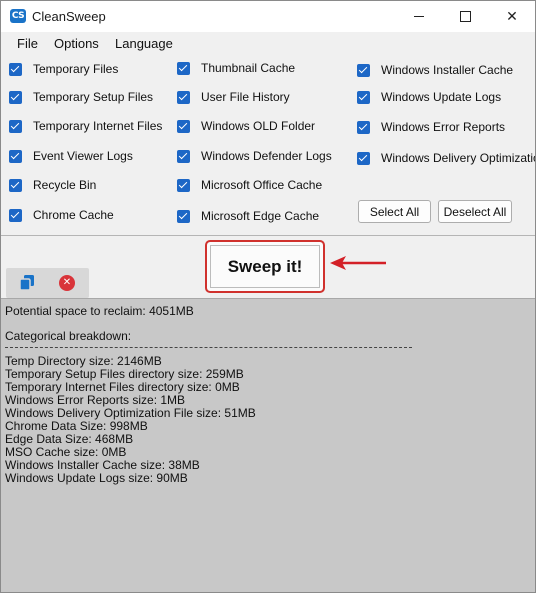  I want to click on checkbox-temporary-internet-files: Temporary Internet Files, so click(85, 126).